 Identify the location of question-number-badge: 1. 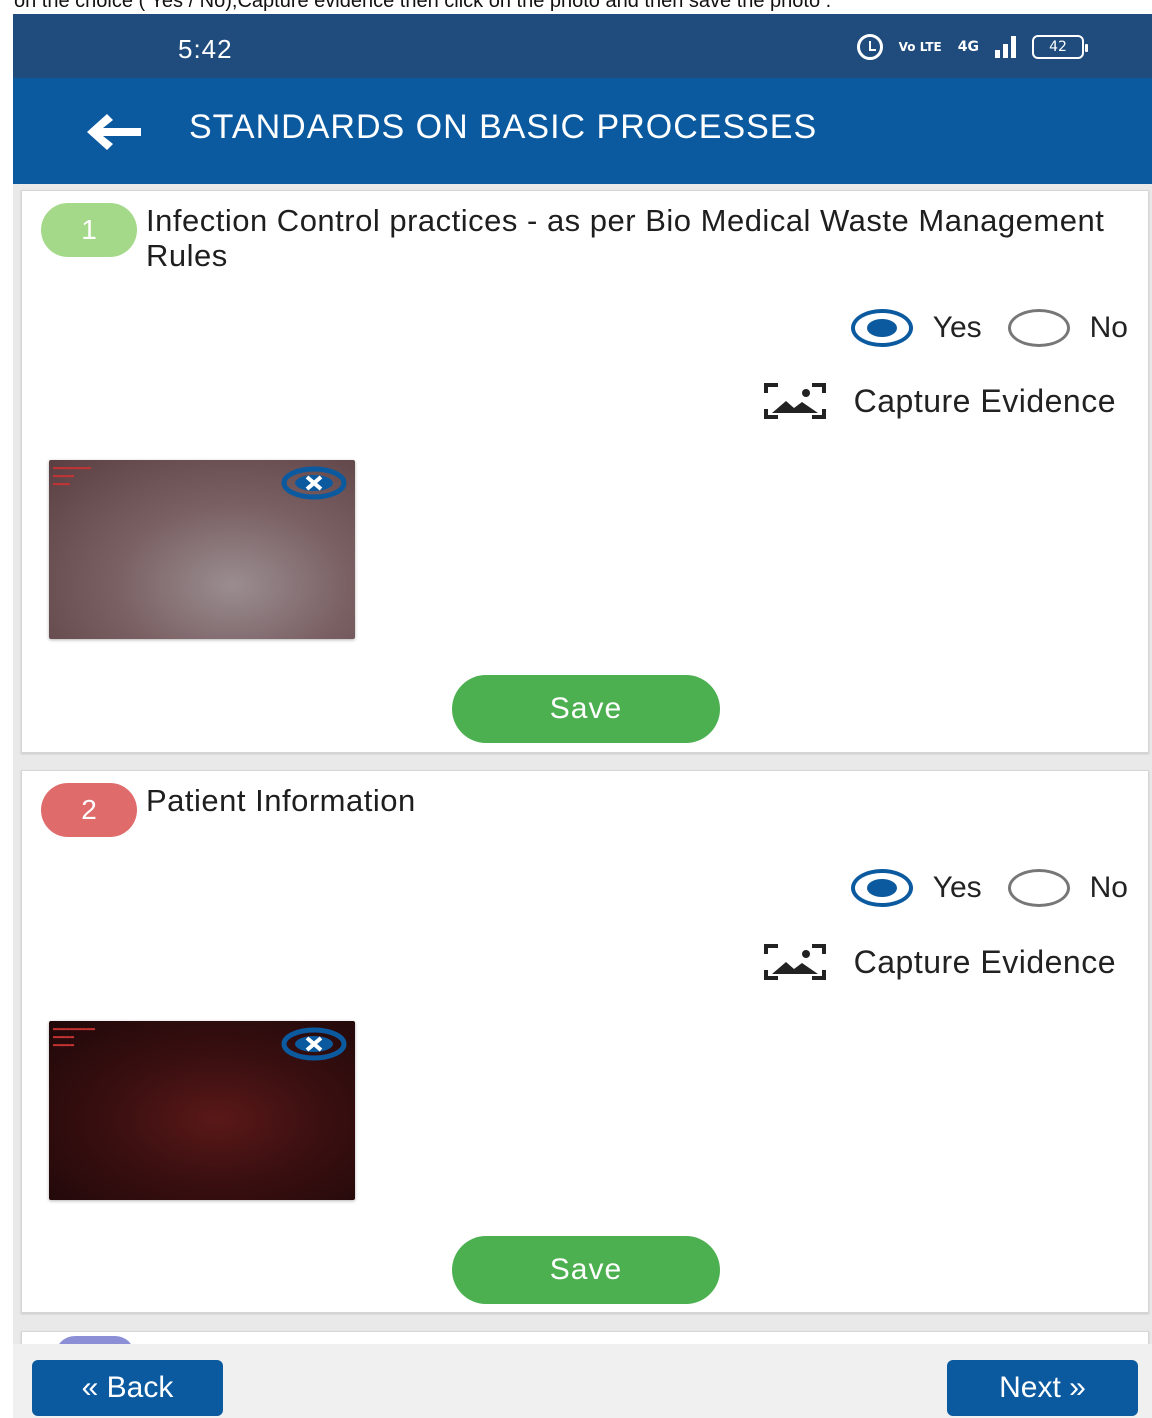
(89, 230).